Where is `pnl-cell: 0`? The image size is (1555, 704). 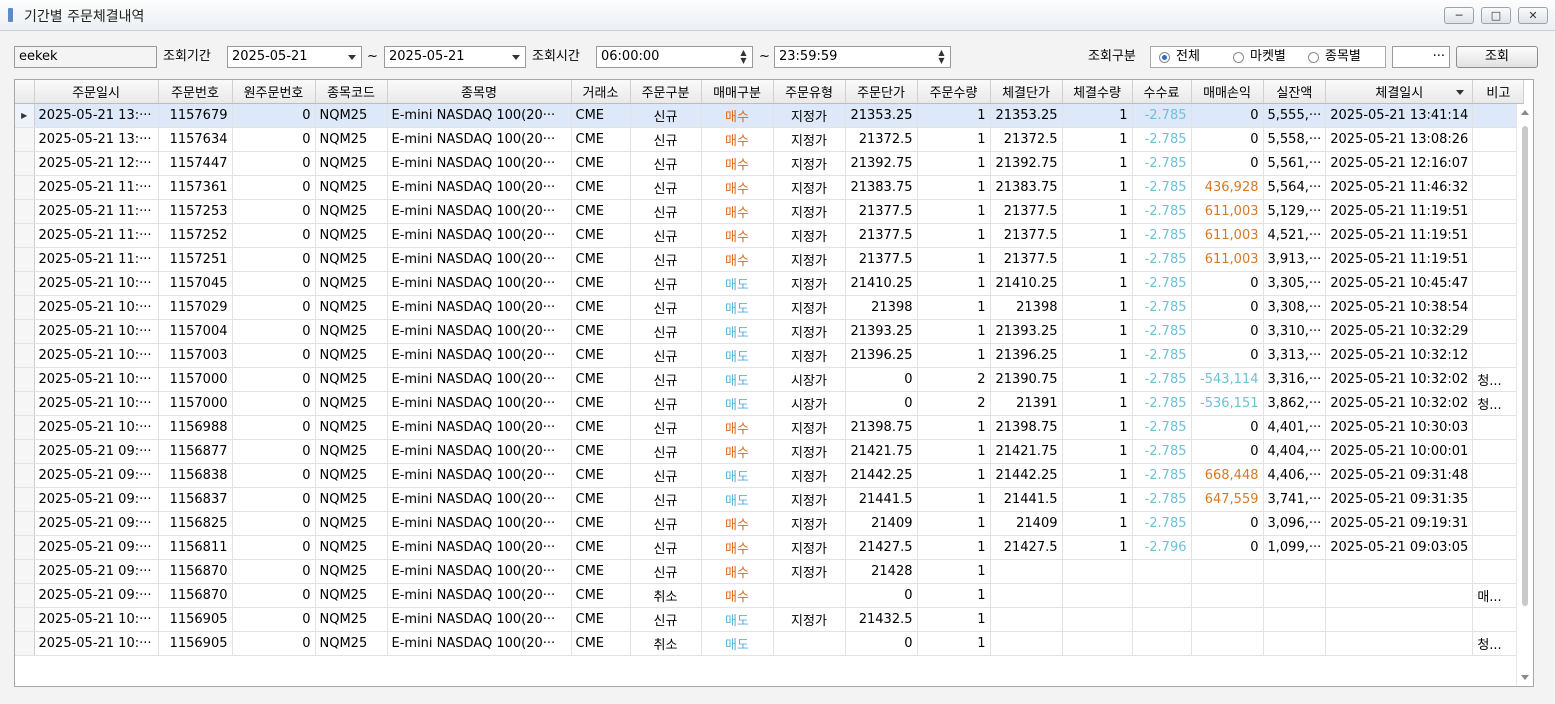
pnl-cell: 0 is located at coordinates (1227, 547).